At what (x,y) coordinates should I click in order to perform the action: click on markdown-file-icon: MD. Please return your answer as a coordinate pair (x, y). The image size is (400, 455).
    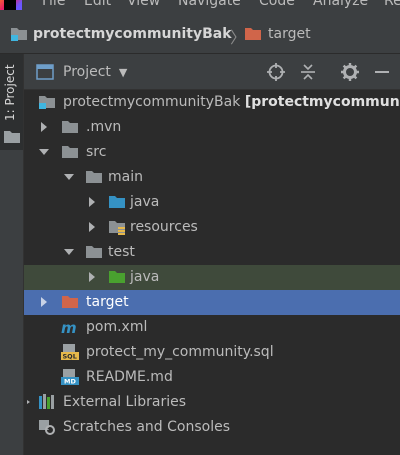
    Looking at the image, I should click on (70, 377).